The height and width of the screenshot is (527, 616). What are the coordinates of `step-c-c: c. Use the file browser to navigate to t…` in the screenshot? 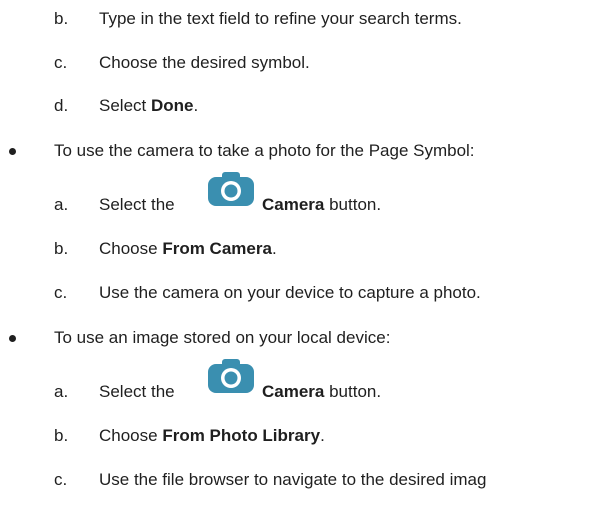 It's located at (308, 480).